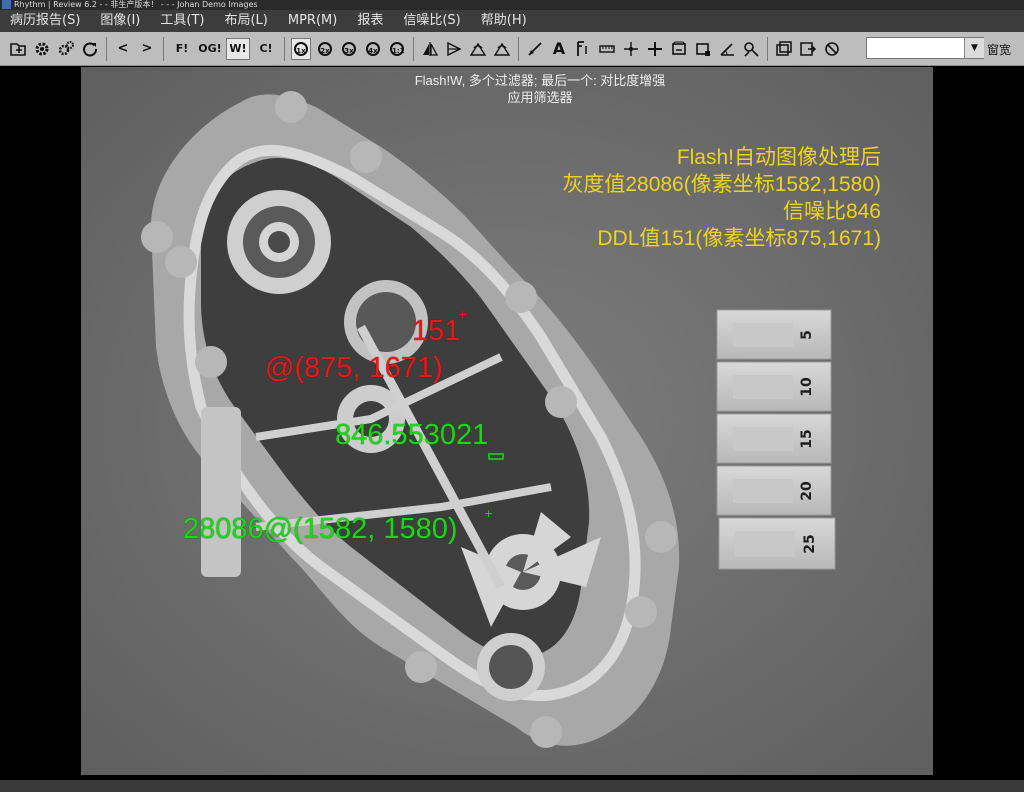 The width and height of the screenshot is (1024, 792). I want to click on zoom-3x-icon: 3x, so click(349, 48).